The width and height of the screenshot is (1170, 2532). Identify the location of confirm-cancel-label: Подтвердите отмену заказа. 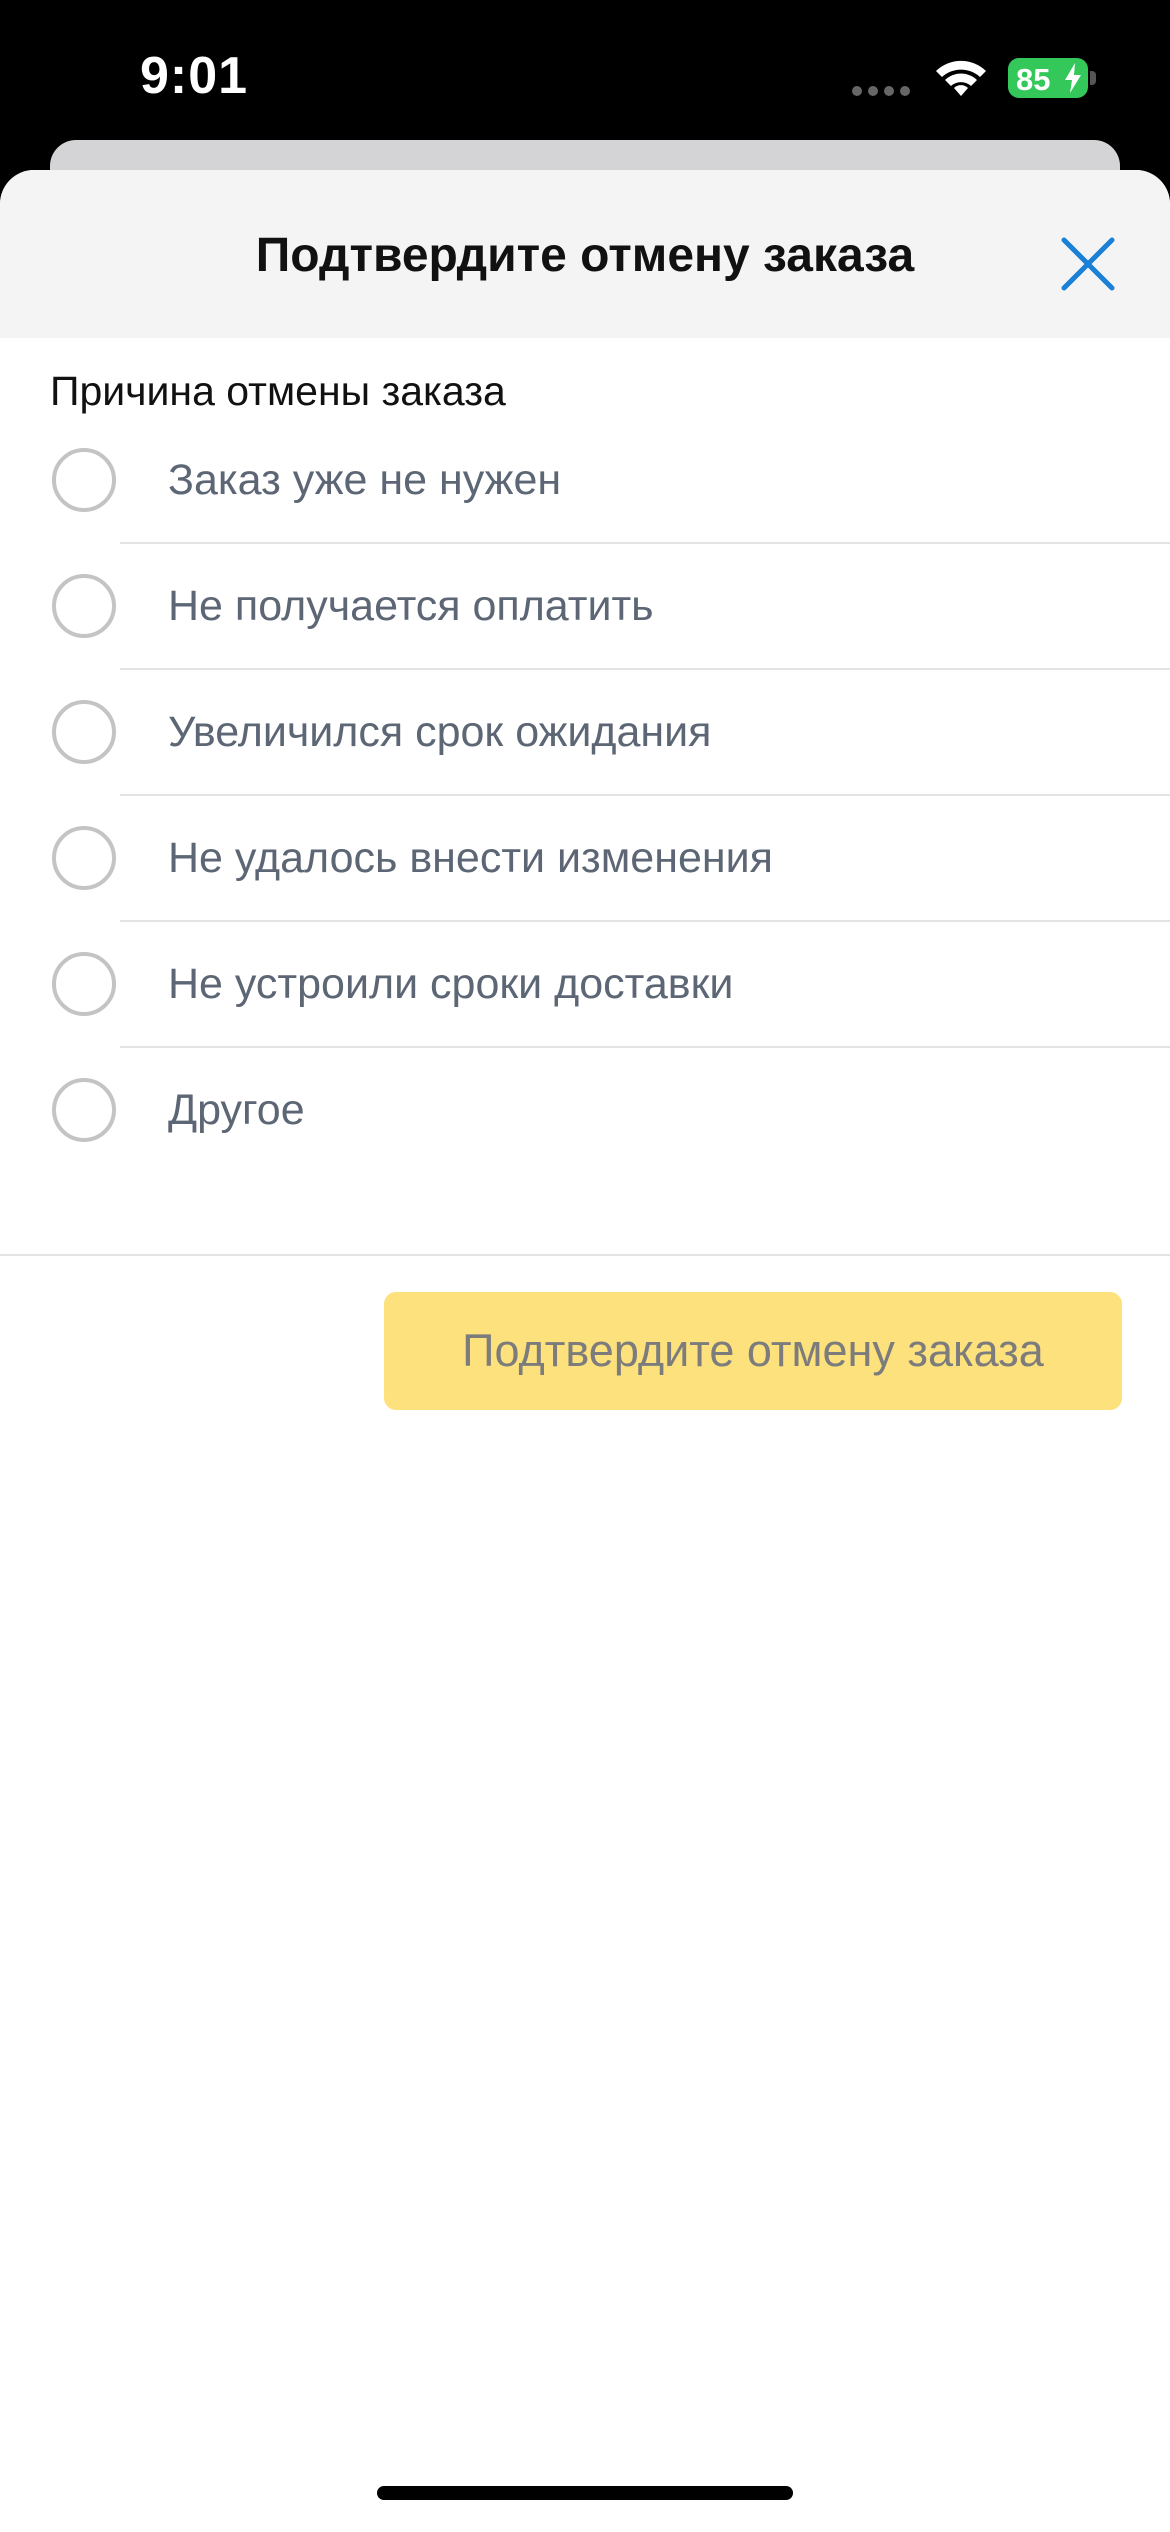
(753, 1350).